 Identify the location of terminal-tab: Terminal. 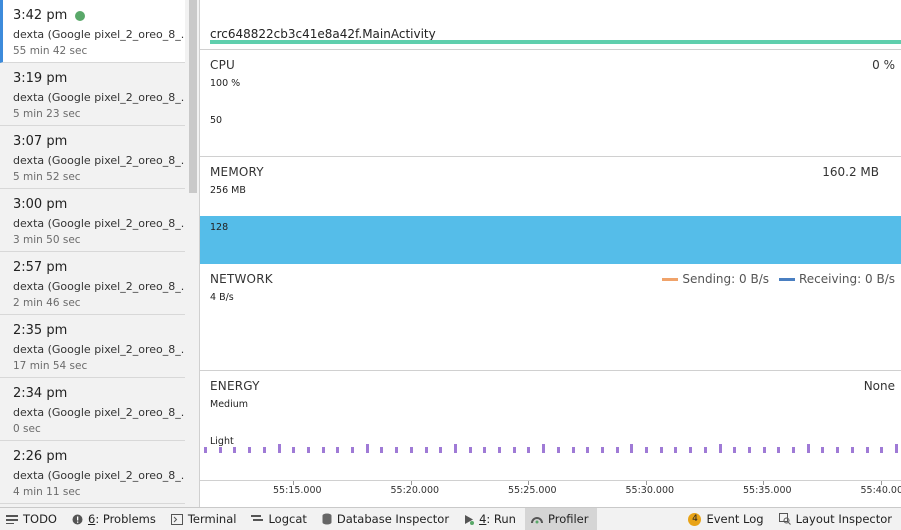
(205, 519).